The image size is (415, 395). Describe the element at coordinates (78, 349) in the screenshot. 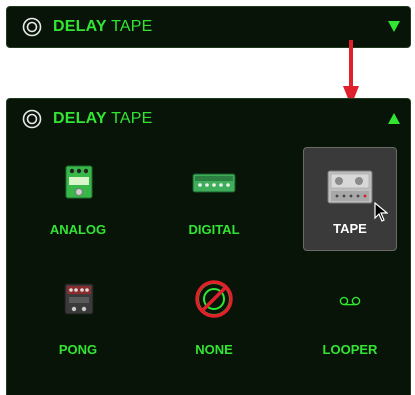

I see `option-label: PONG` at that location.